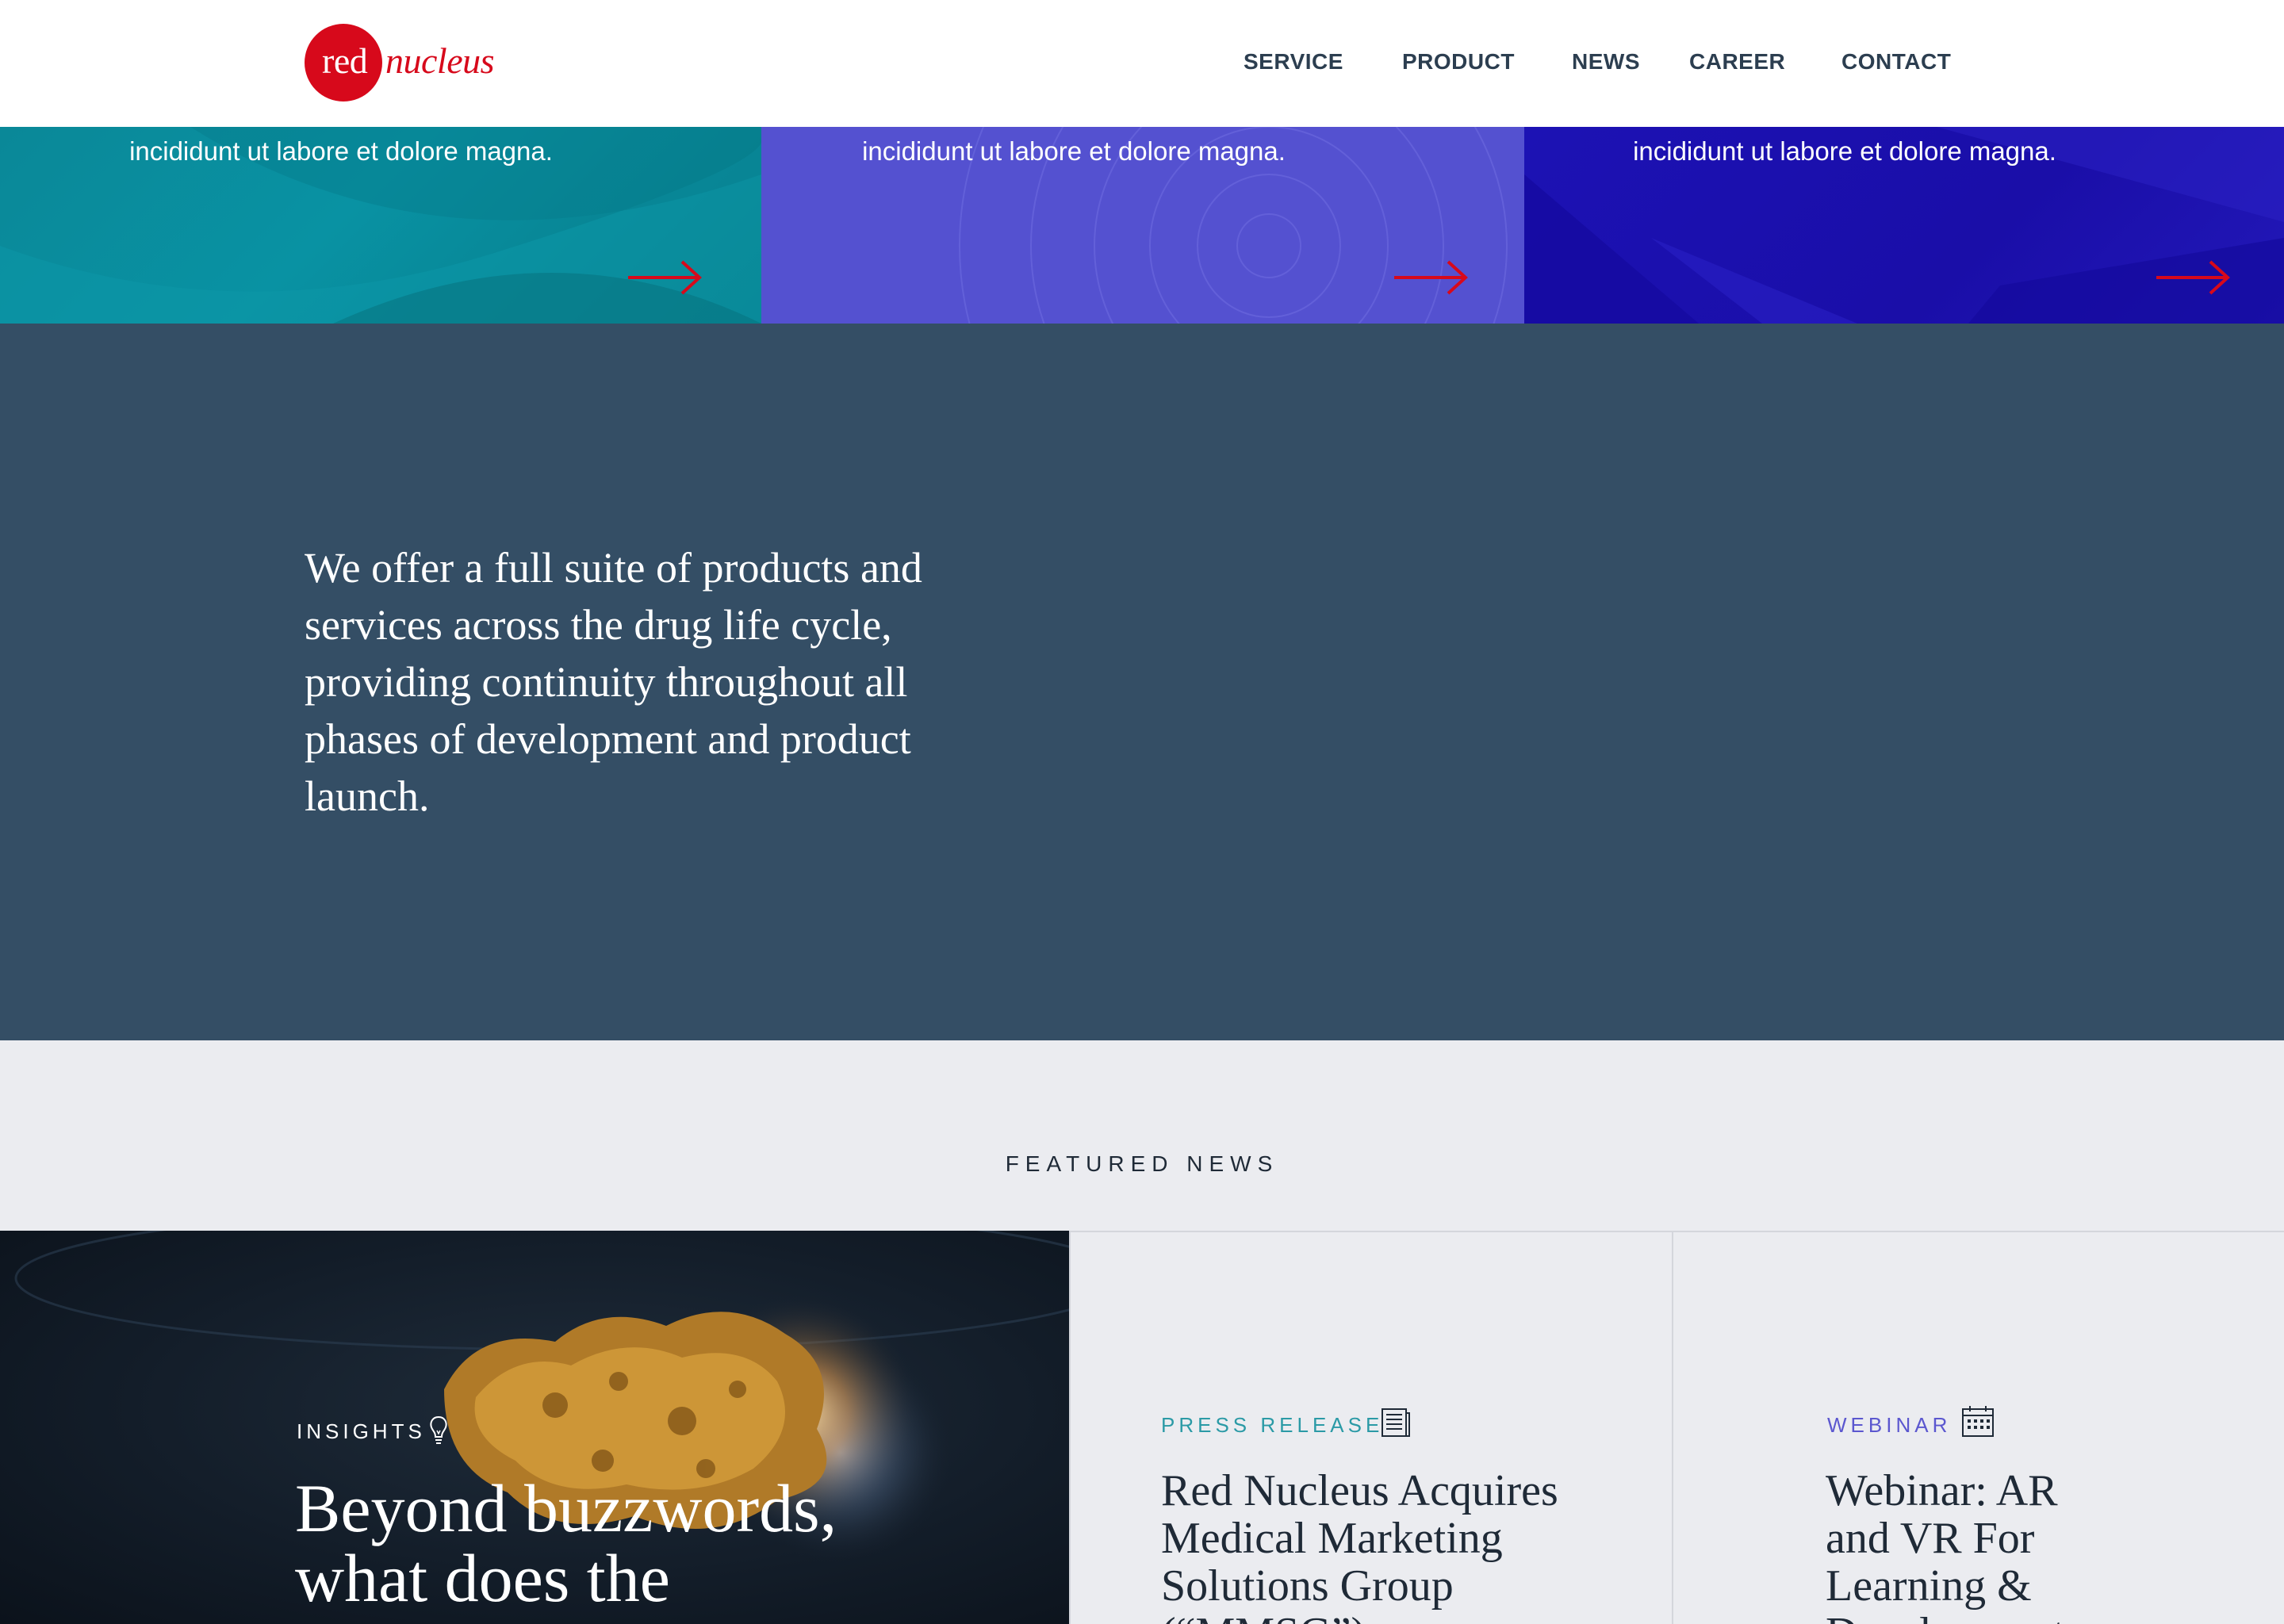 This screenshot has width=2284, height=1624. What do you see at coordinates (341, 151) in the screenshot?
I see `hero-tile-1-text: incididunt ut labore et dolore magna.` at bounding box center [341, 151].